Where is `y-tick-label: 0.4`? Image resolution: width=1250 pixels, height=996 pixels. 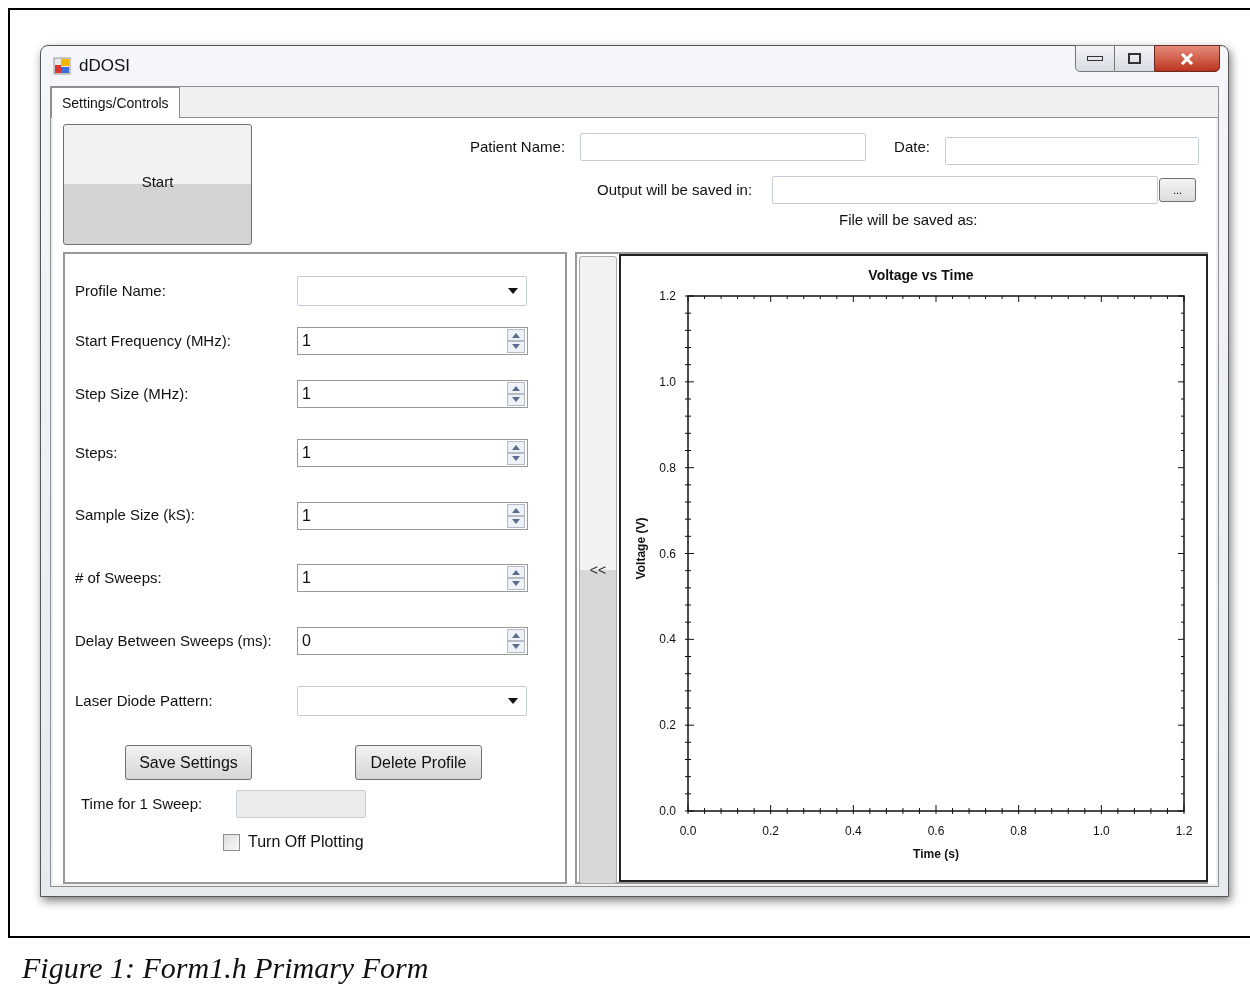
y-tick-label: 0.4 is located at coordinates (667, 639).